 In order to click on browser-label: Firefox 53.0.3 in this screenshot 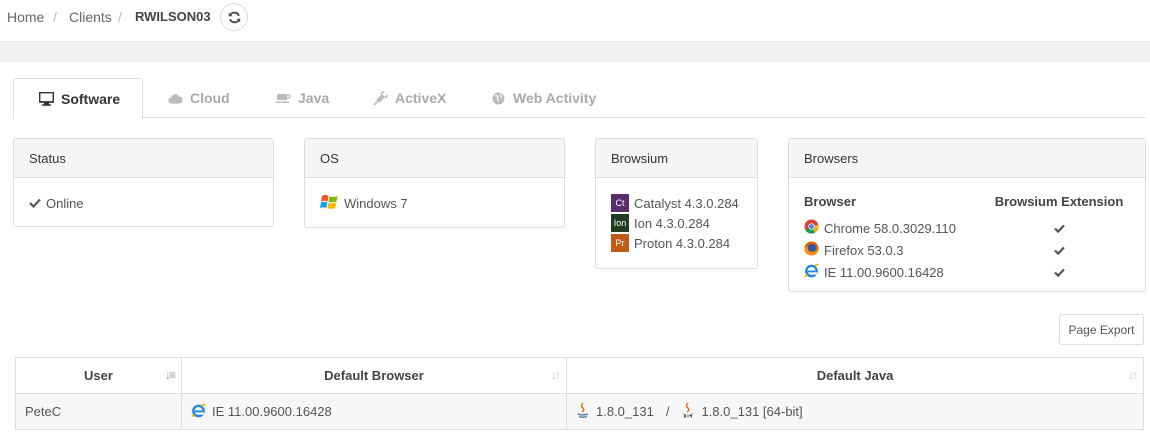, I will do `click(864, 250)`.